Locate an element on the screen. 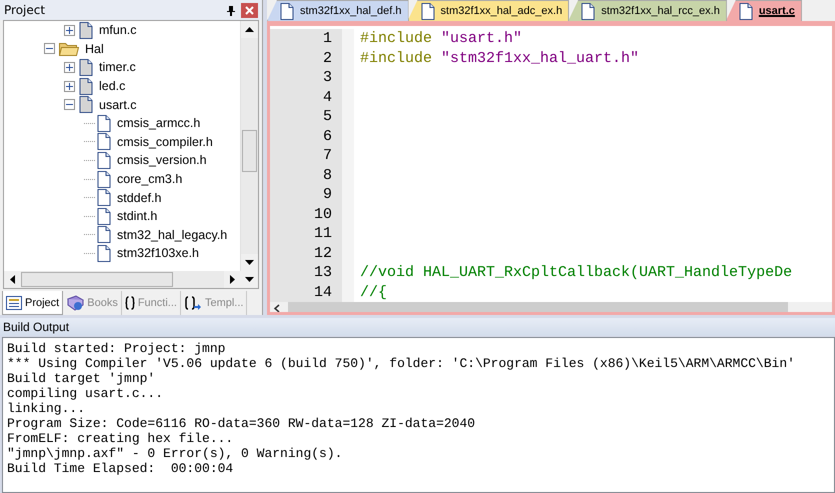  output-line: "jmnp\jmnp.axf" - 0 Error(s), 0 Warning(s). is located at coordinates (175, 453).